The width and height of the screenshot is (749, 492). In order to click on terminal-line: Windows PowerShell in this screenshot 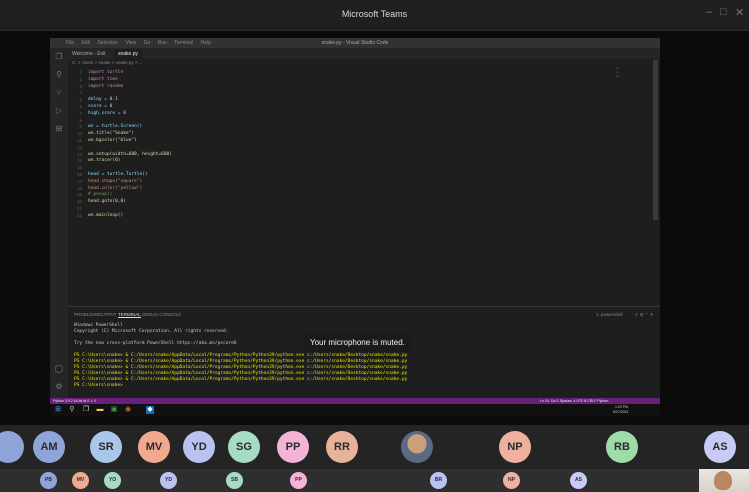, I will do `click(98, 325)`.